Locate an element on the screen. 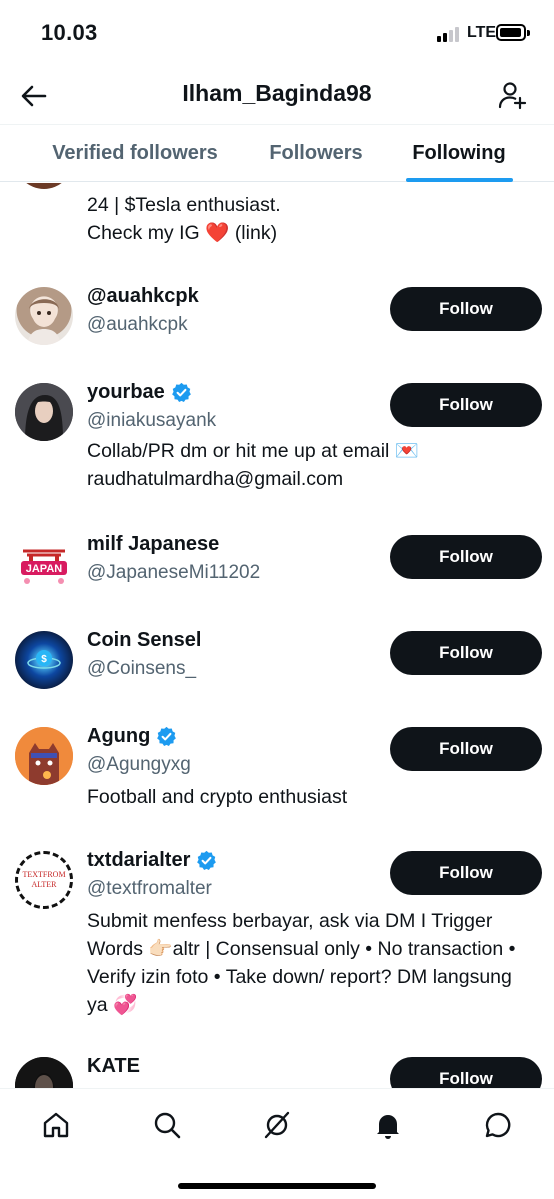 The width and height of the screenshot is (554, 1199). messages-icon is located at coordinates (498, 1125).